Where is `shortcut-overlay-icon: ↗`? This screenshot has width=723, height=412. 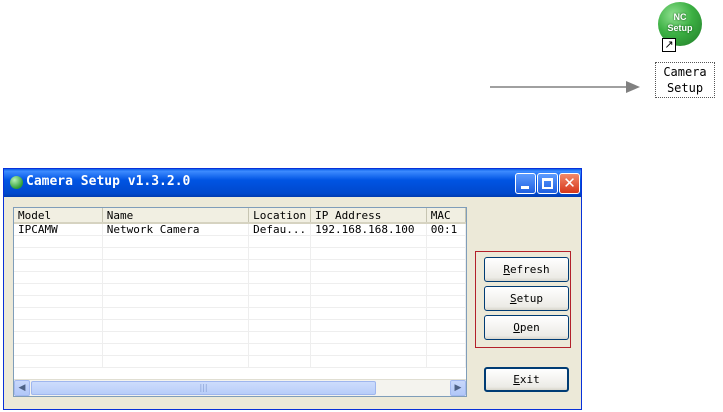
shortcut-overlay-icon: ↗ is located at coordinates (669, 45).